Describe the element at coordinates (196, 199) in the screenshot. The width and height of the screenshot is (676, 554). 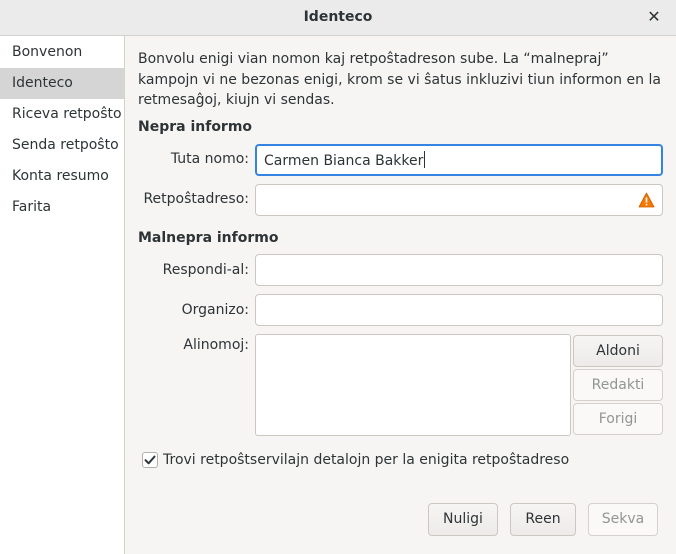
I see `email-label: Retpoŝtadreso:` at that location.